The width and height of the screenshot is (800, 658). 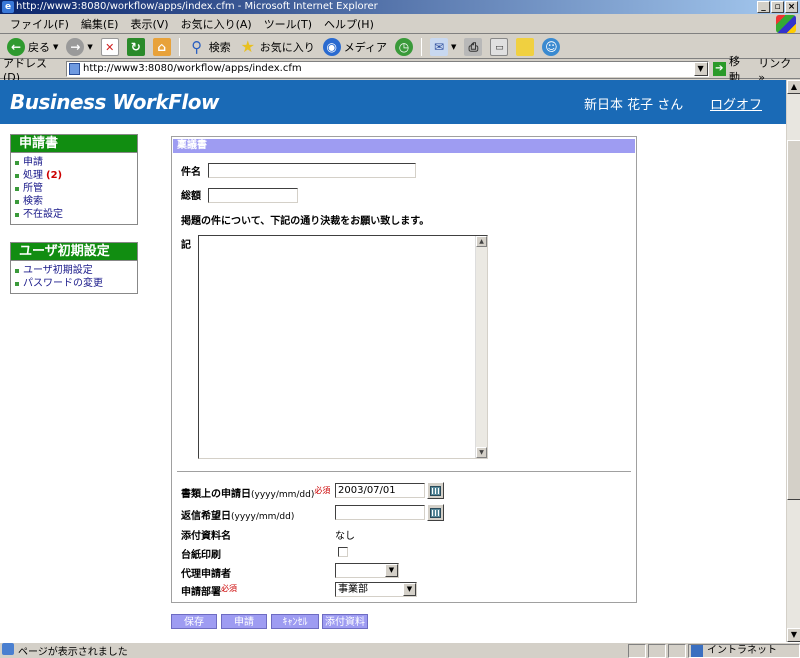 I want to click on print-button: ⎙, so click(x=473, y=47).